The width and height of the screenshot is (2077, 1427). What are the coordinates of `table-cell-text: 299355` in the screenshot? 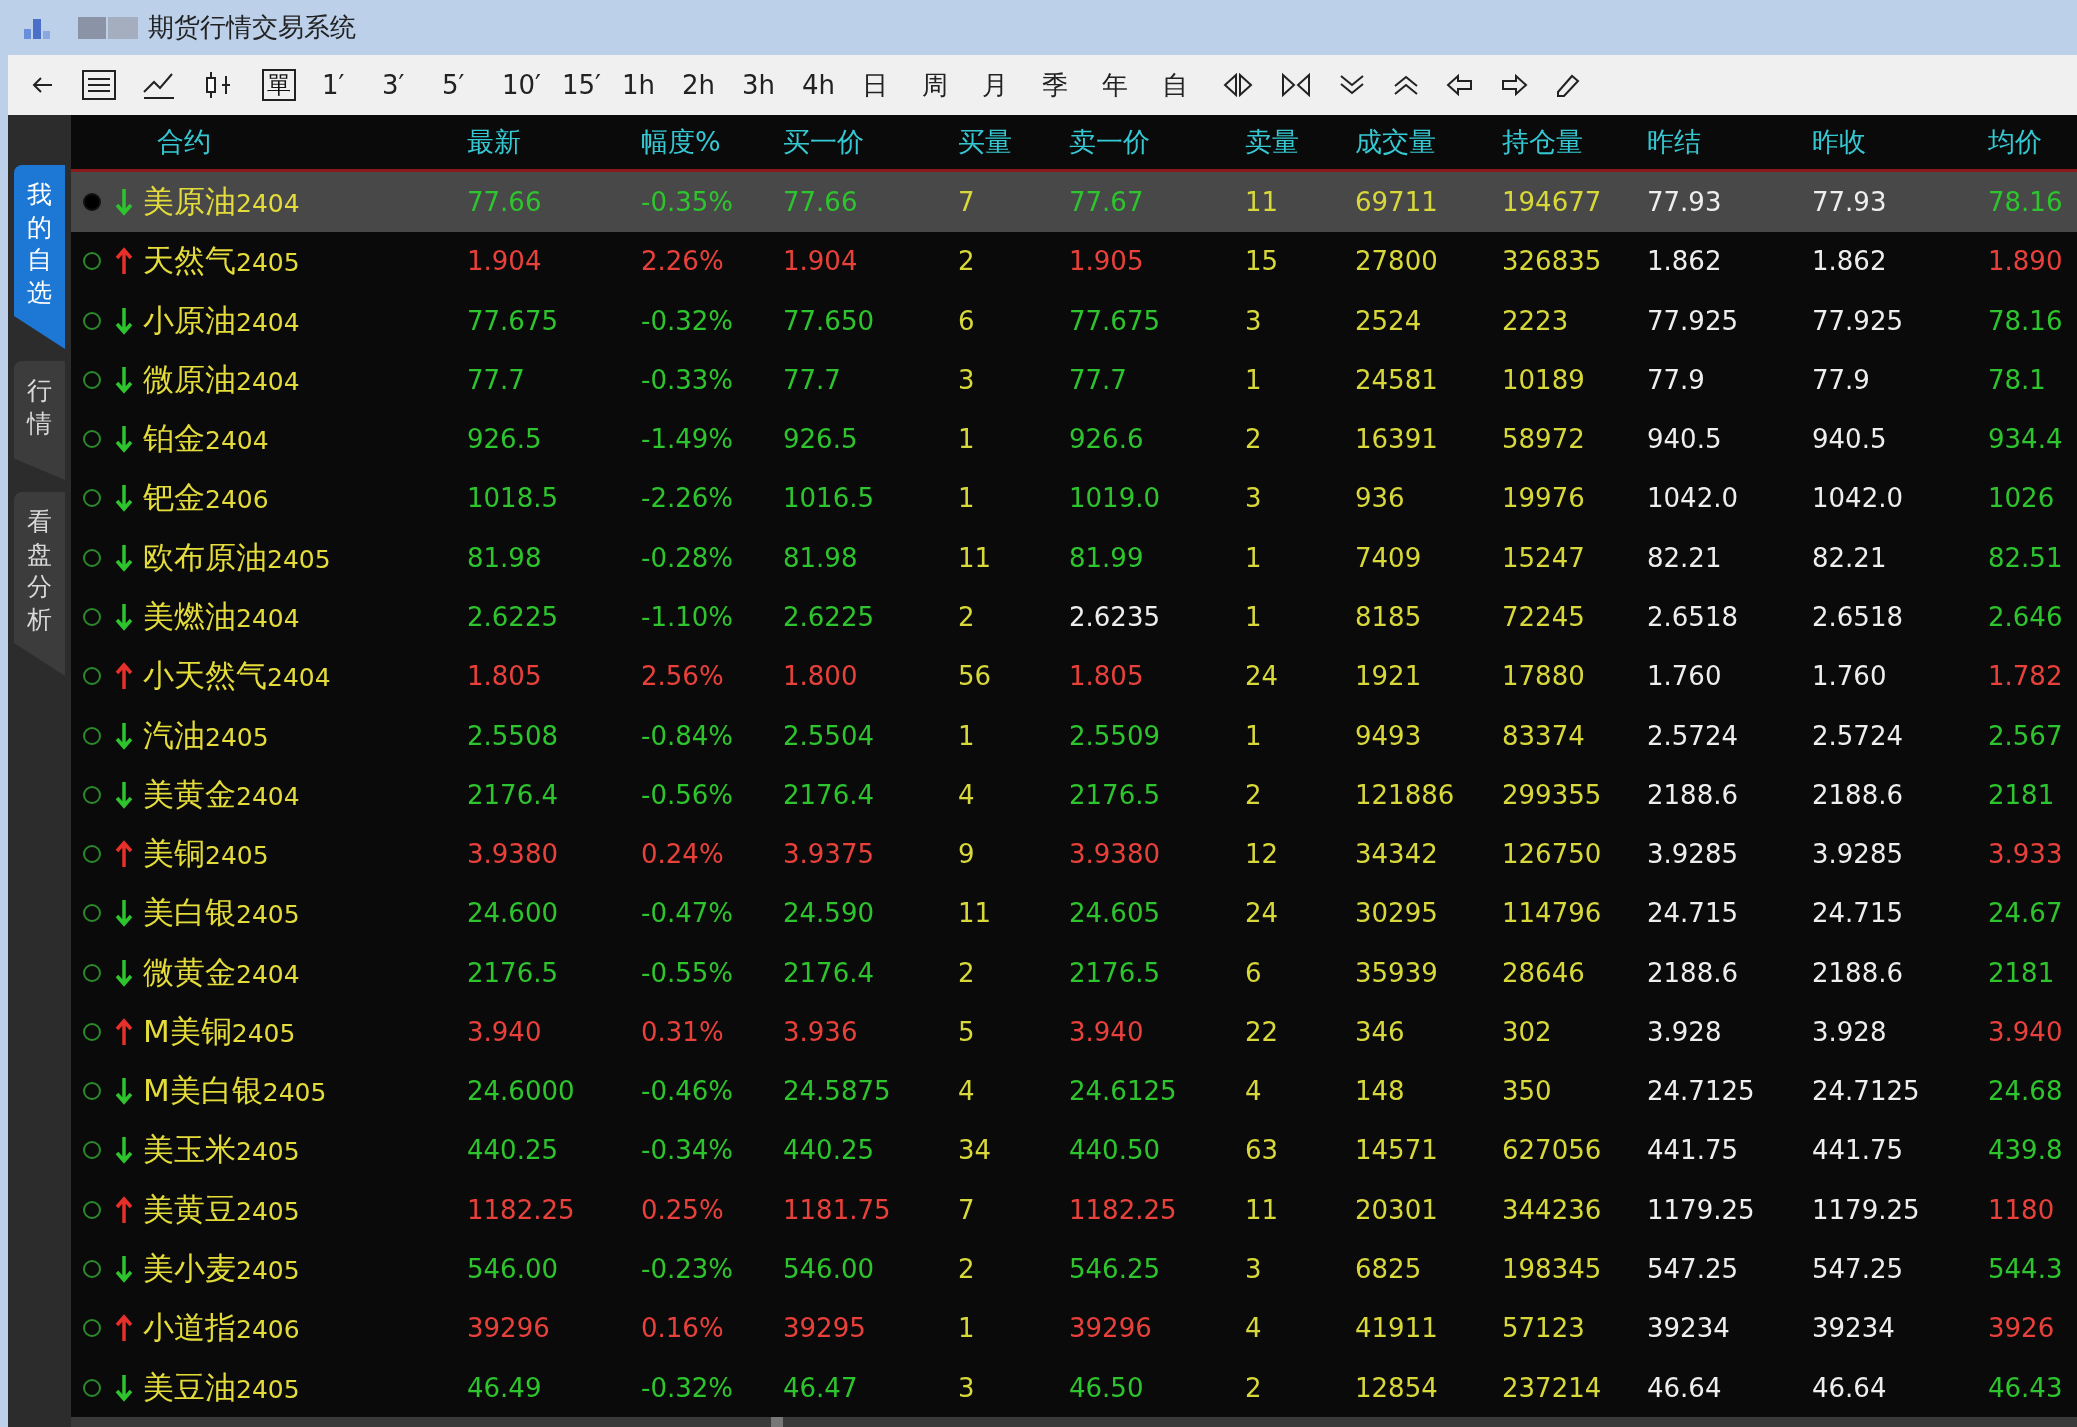 It's located at (1552, 794).